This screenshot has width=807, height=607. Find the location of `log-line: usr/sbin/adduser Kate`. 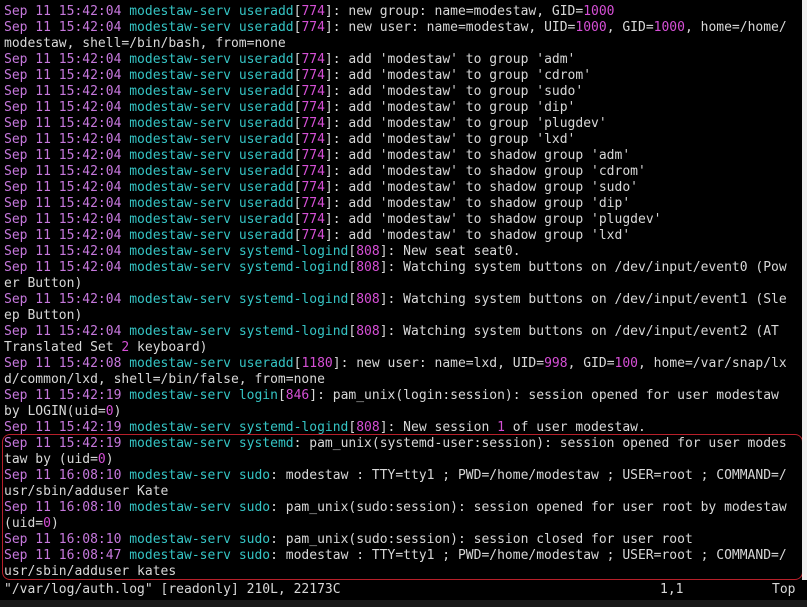

log-line: usr/sbin/adduser Kate is located at coordinates (404, 492).